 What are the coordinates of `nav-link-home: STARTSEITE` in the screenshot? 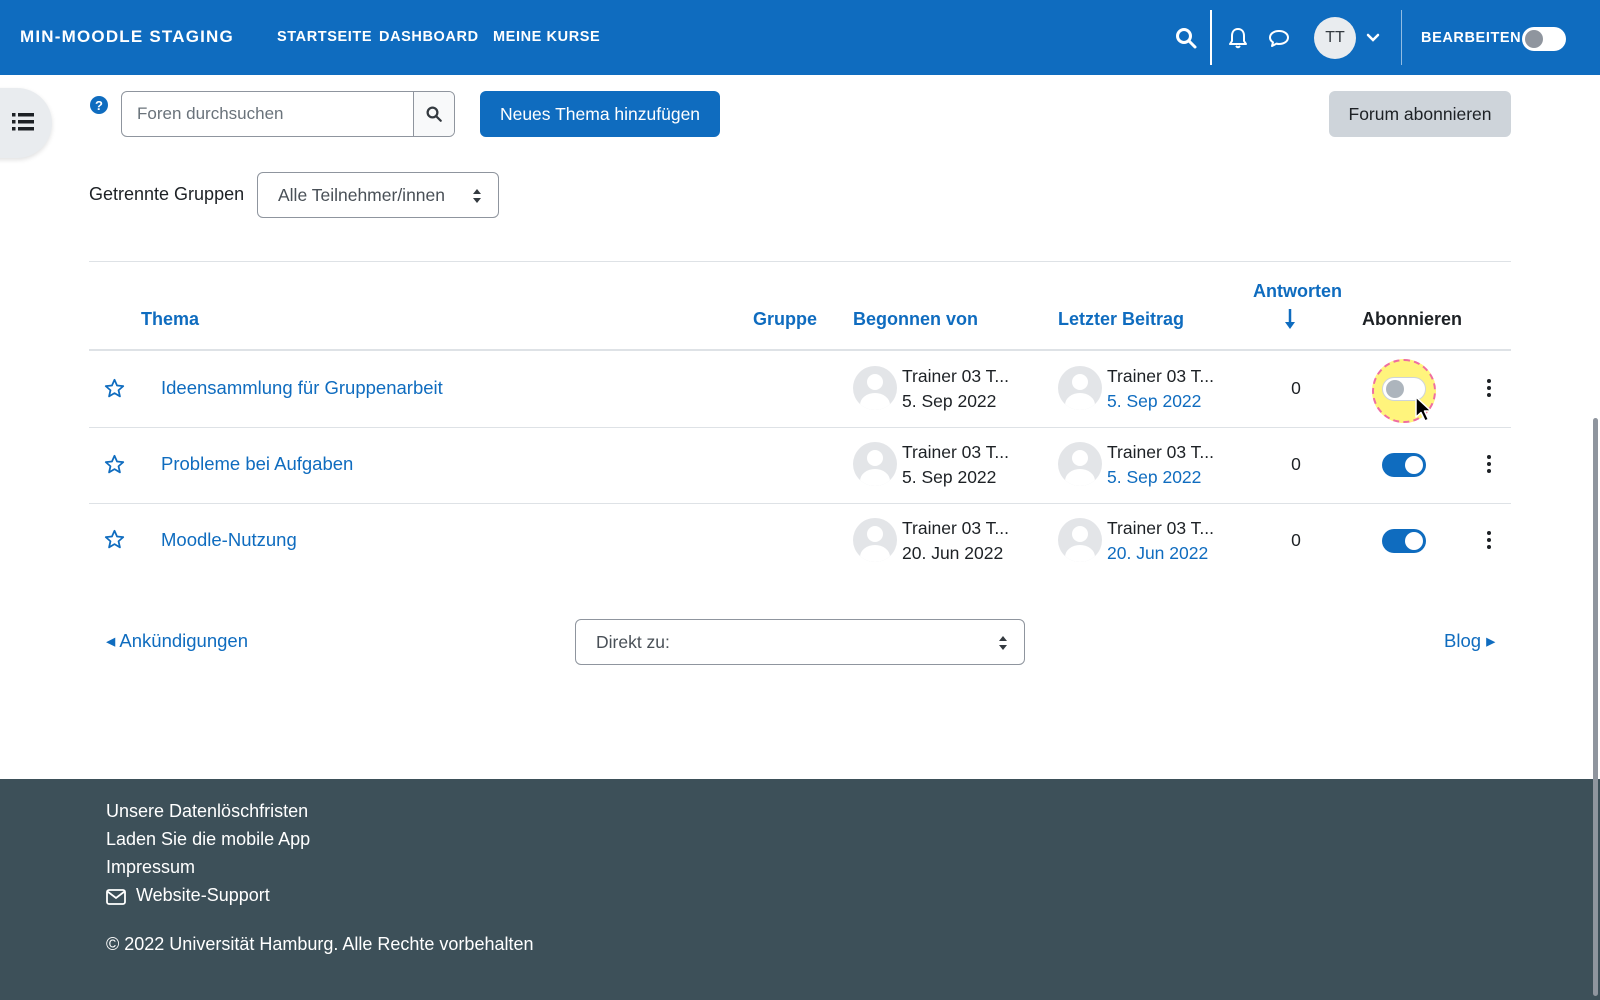 It's located at (324, 37).